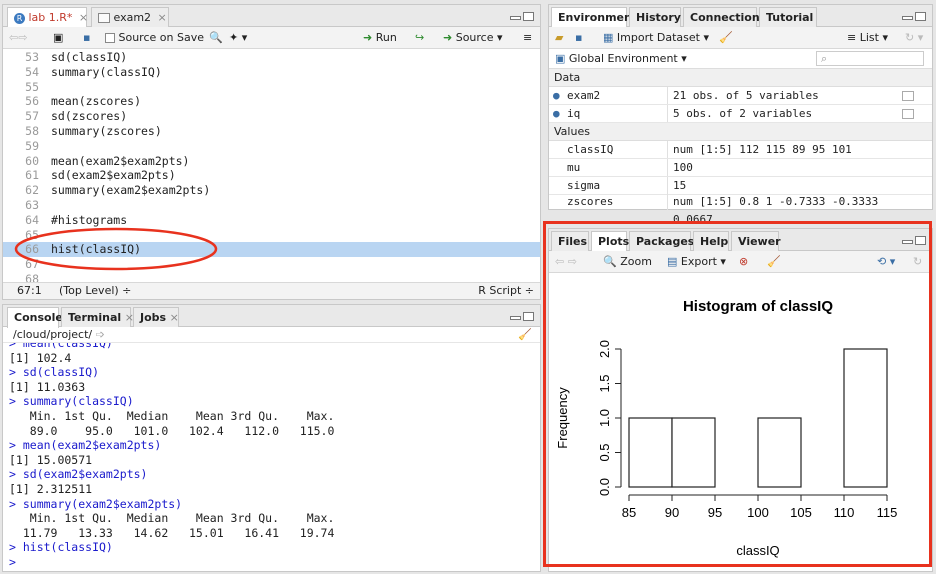  What do you see at coordinates (525, 335) in the screenshot?
I see `clear-console-icon: 🧹` at bounding box center [525, 335].